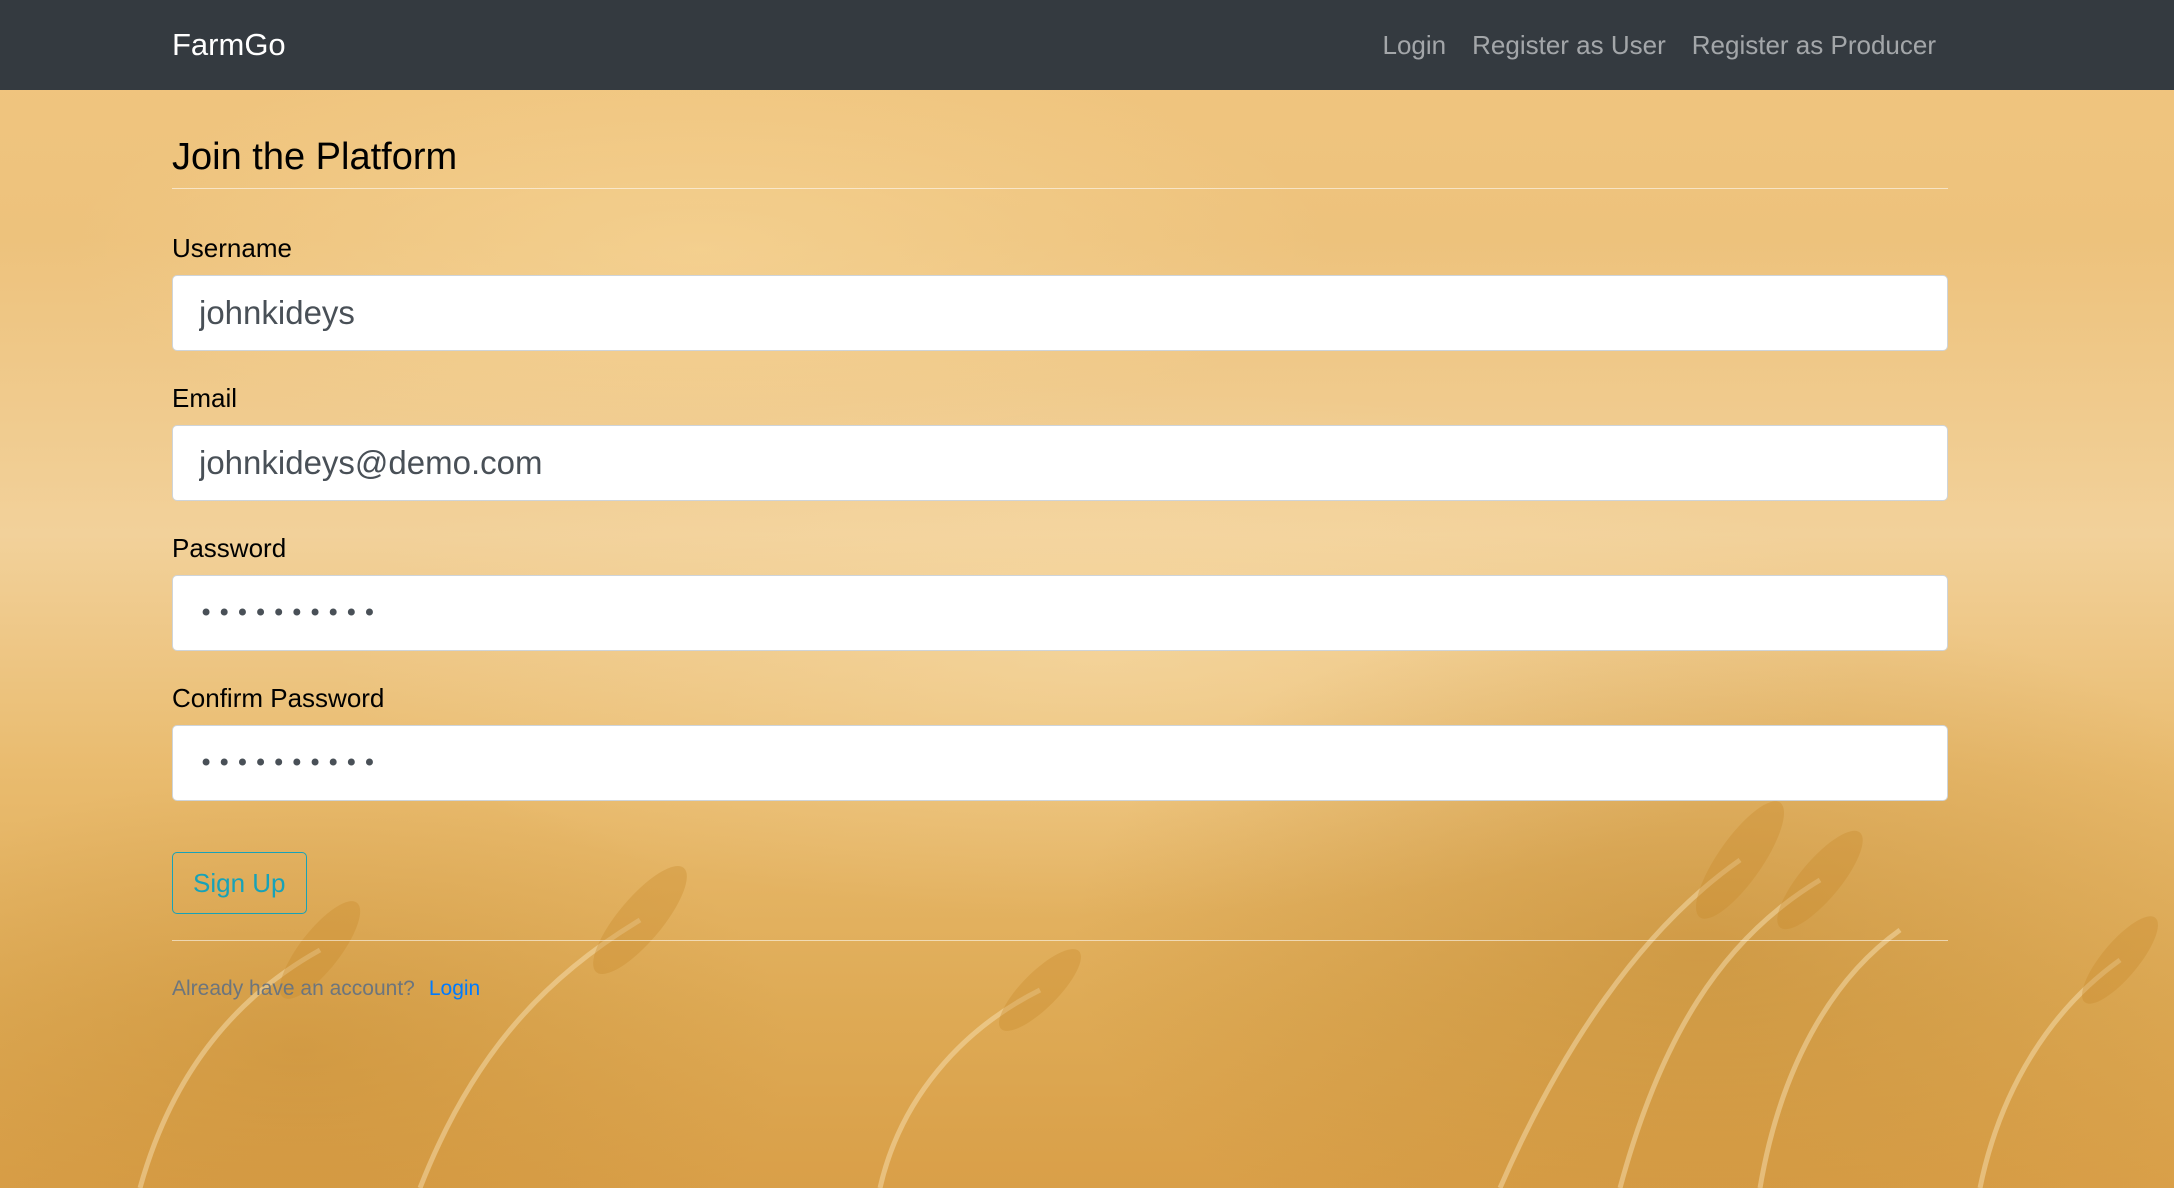 This screenshot has width=2174, height=1188. What do you see at coordinates (239, 883) in the screenshot?
I see `sign-up-button: Sign Up` at bounding box center [239, 883].